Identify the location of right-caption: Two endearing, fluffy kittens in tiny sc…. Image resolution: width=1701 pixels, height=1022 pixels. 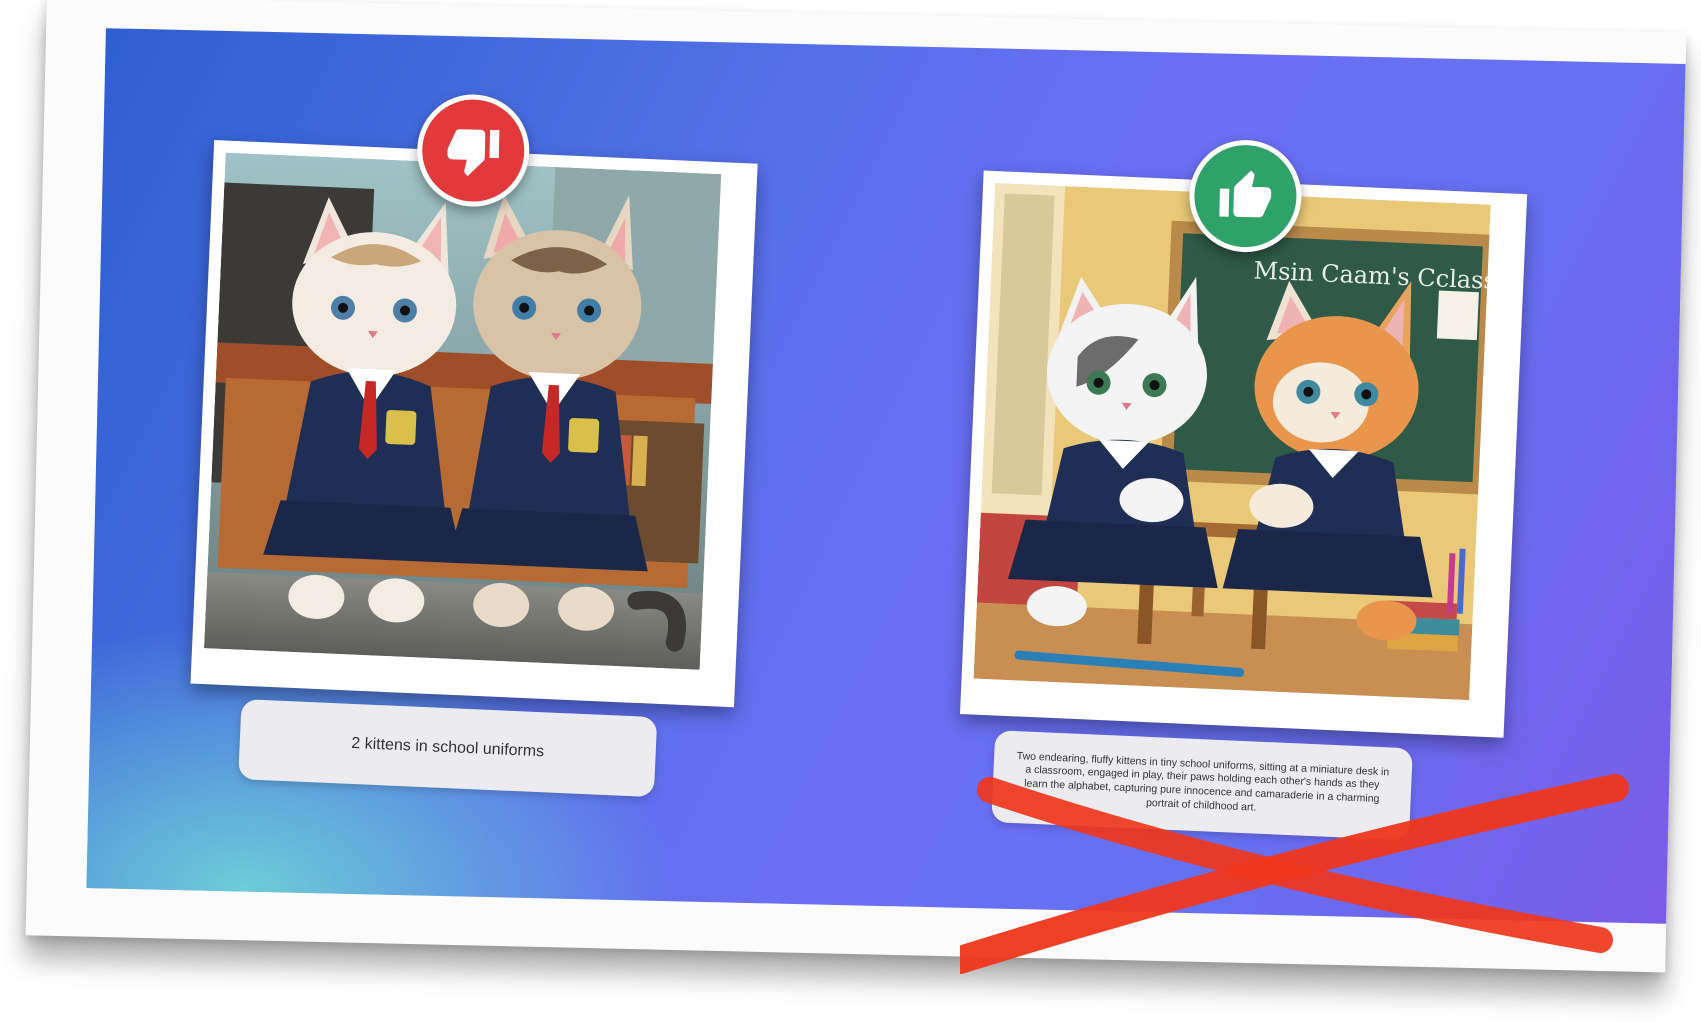
(1202, 785).